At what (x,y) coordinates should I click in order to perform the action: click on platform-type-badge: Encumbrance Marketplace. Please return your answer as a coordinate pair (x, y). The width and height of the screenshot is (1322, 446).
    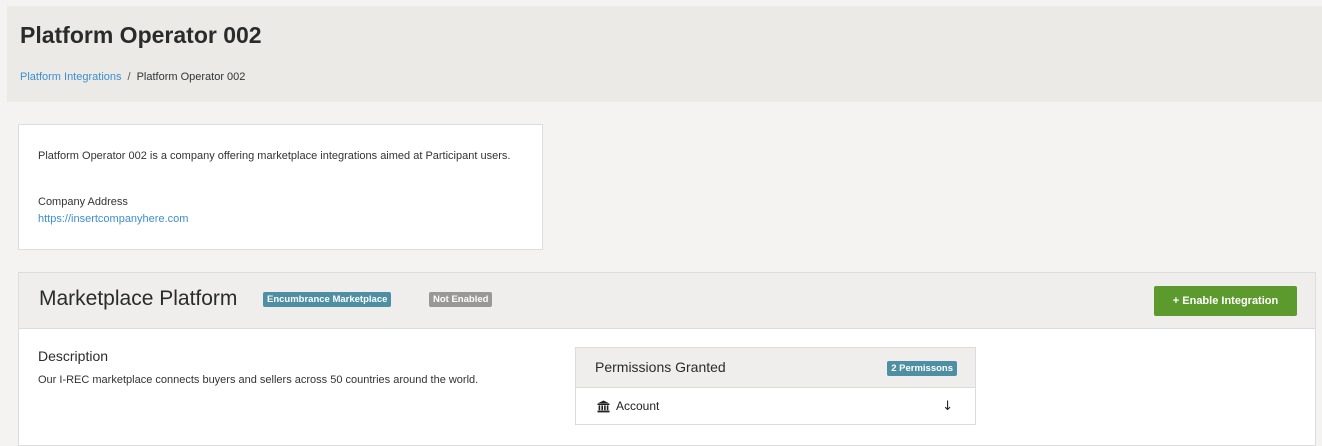
    Looking at the image, I should click on (327, 299).